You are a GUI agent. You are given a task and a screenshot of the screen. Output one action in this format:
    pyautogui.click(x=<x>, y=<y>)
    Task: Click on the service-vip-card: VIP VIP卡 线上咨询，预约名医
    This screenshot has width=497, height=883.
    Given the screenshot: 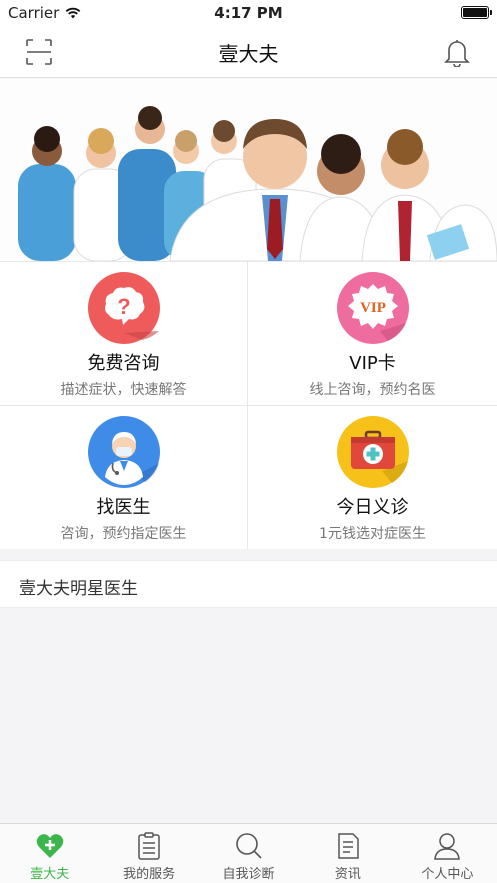 What is the action you would take?
    pyautogui.click(x=372, y=333)
    